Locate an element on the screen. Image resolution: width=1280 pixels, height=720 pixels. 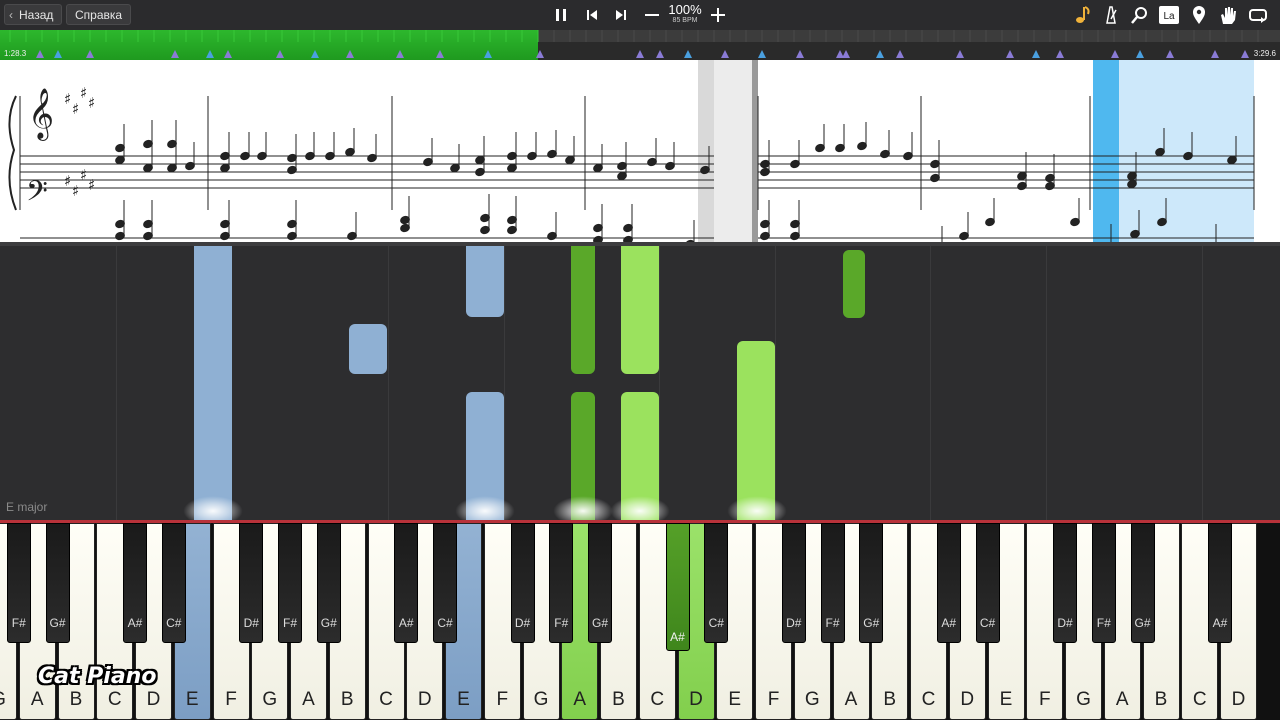
metronome-icon is located at coordinates (1111, 15).